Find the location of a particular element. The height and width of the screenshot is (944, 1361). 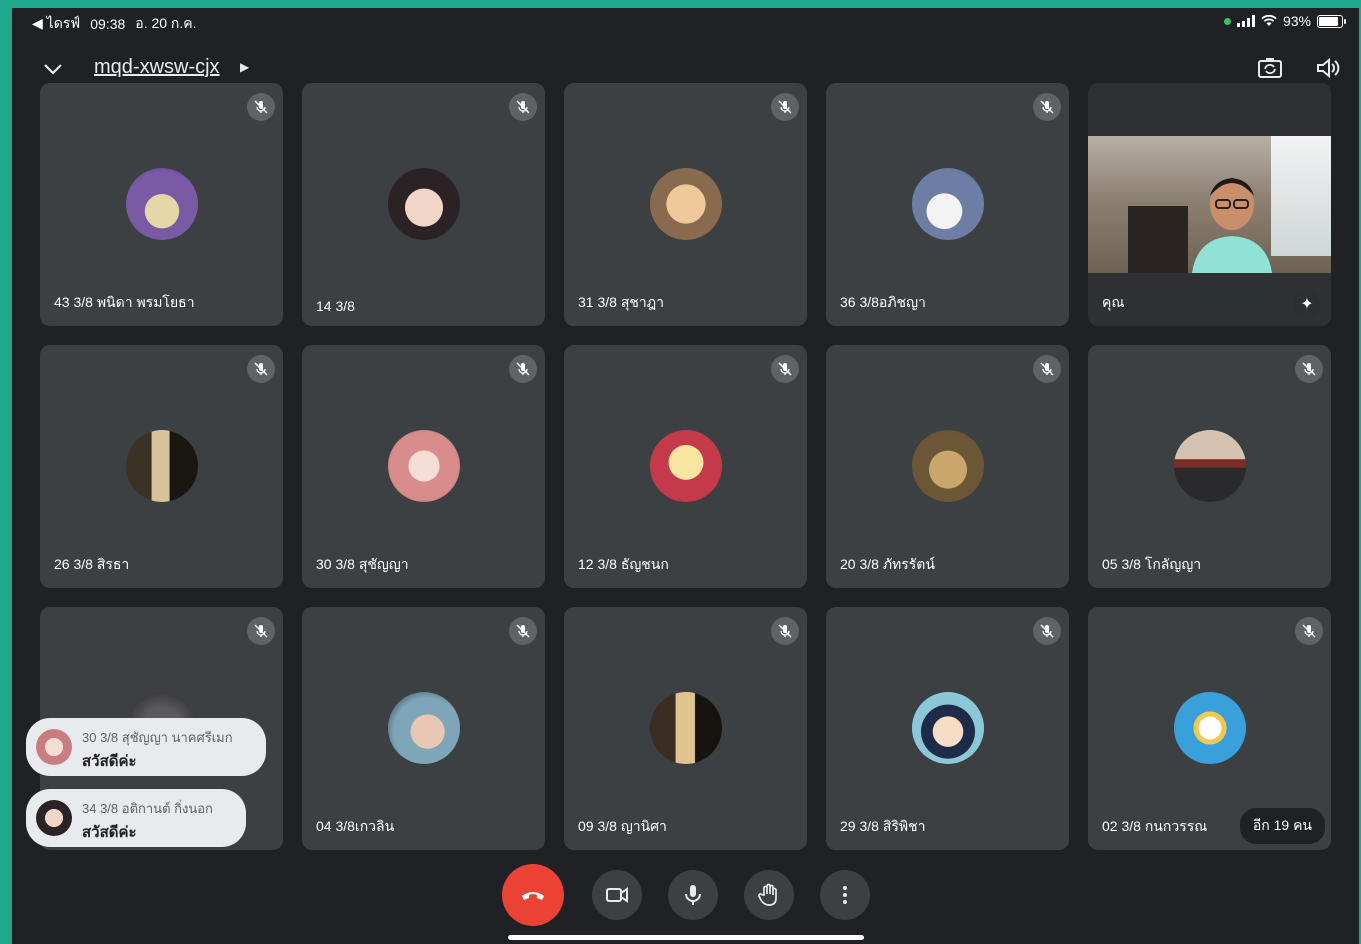

more-participants-badge: อีก 19 คน is located at coordinates (1282, 826).